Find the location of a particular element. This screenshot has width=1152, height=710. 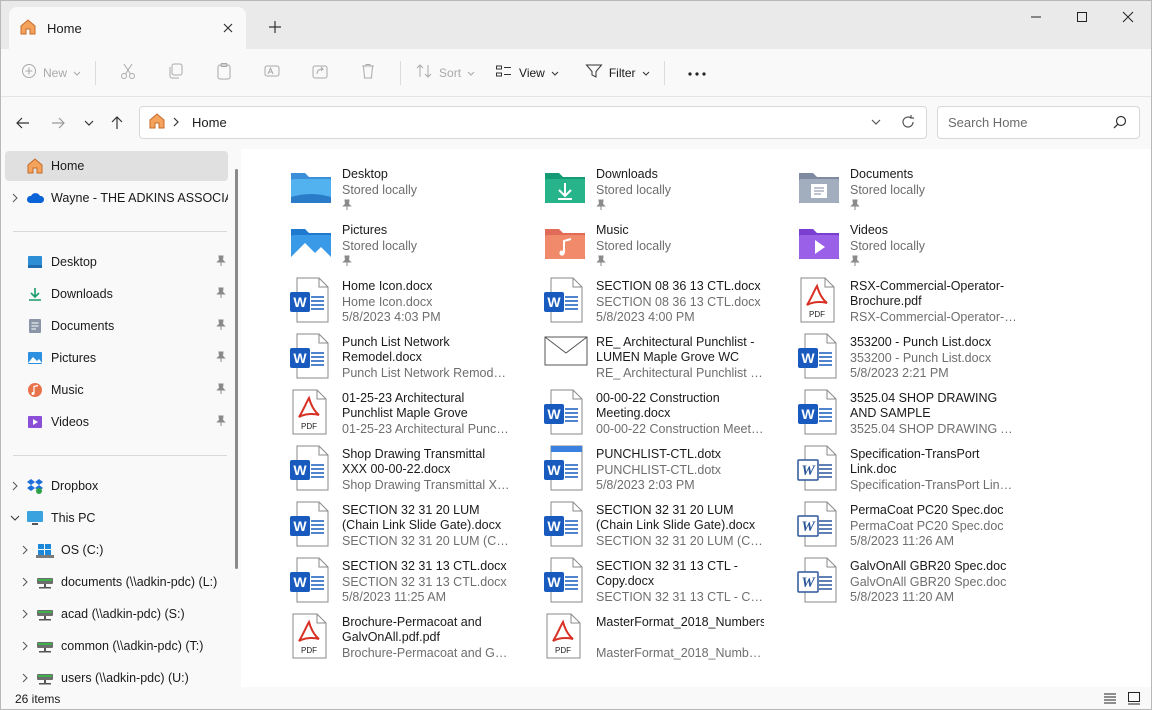

sidebar-item-label: users (\\adkin-pdc) (U:) is located at coordinates (125, 678).